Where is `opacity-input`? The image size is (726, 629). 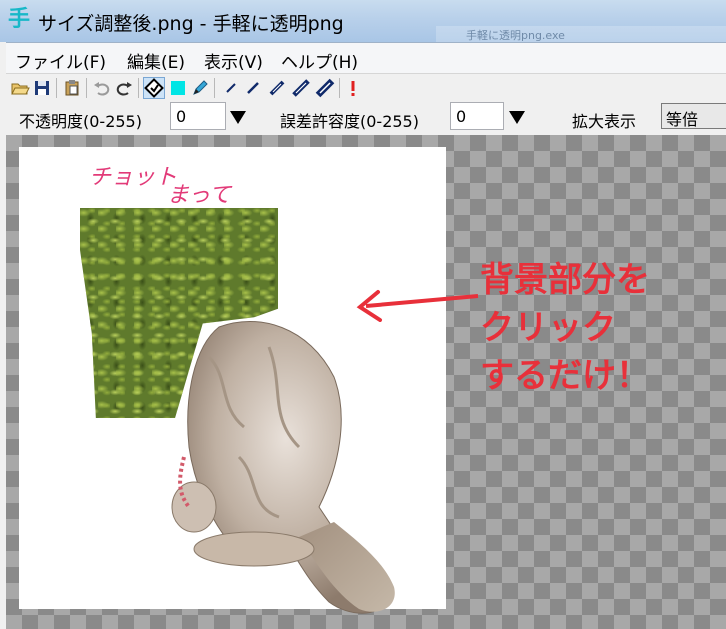
opacity-input is located at coordinates (198, 116).